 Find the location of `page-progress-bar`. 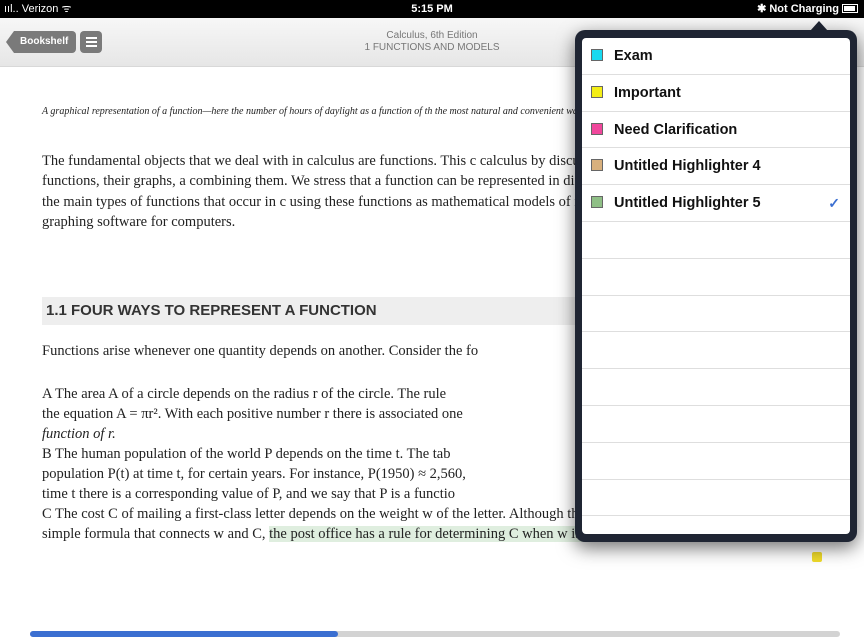

page-progress-bar is located at coordinates (435, 634).